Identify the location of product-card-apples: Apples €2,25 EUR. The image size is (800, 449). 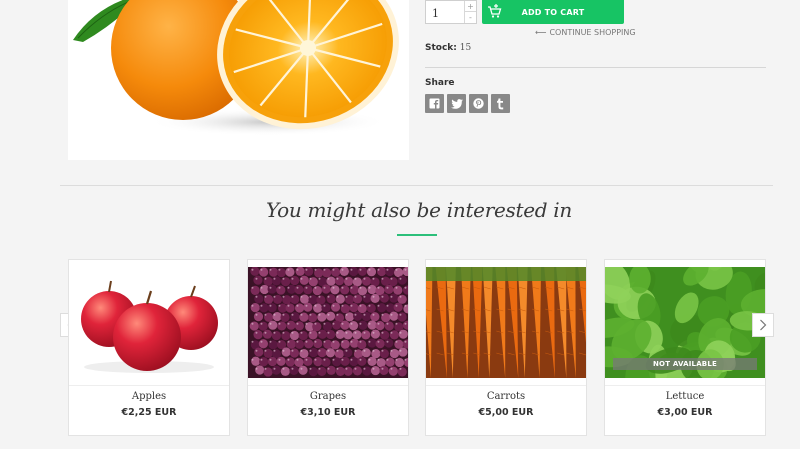
(149, 347).